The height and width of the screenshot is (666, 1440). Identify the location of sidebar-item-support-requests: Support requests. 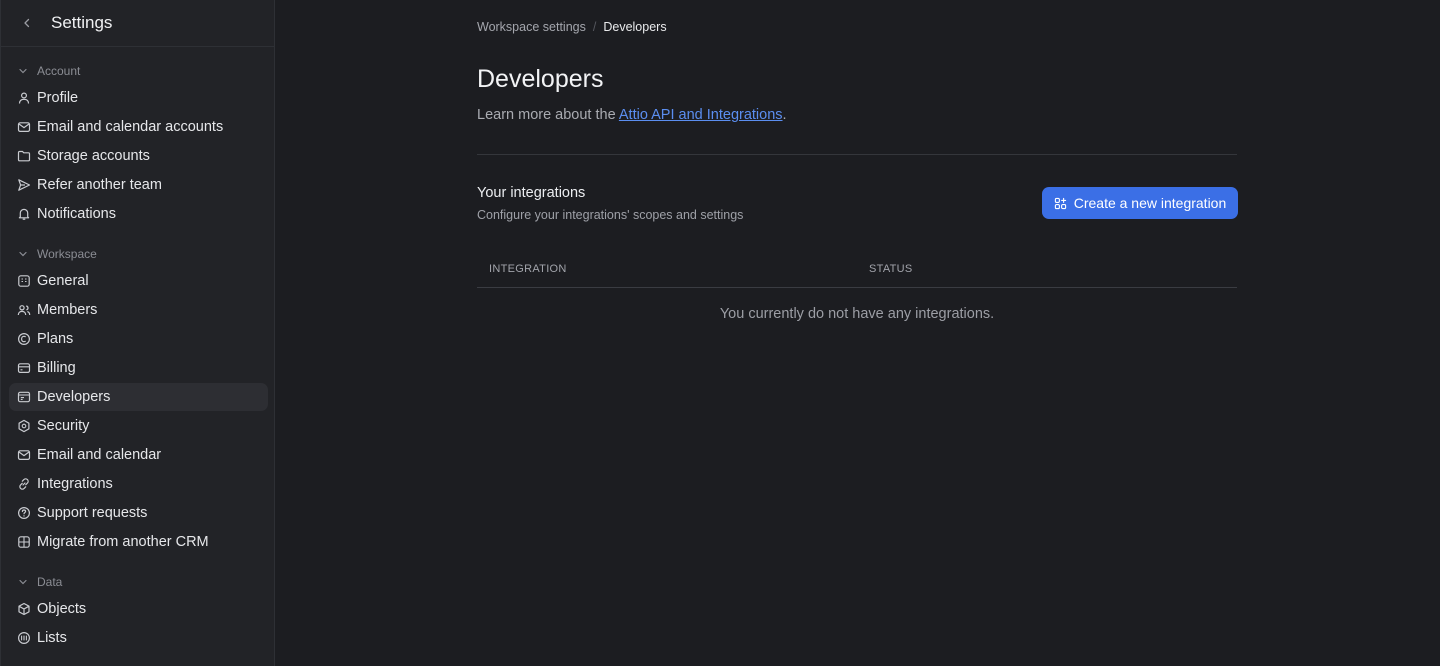
(138, 513).